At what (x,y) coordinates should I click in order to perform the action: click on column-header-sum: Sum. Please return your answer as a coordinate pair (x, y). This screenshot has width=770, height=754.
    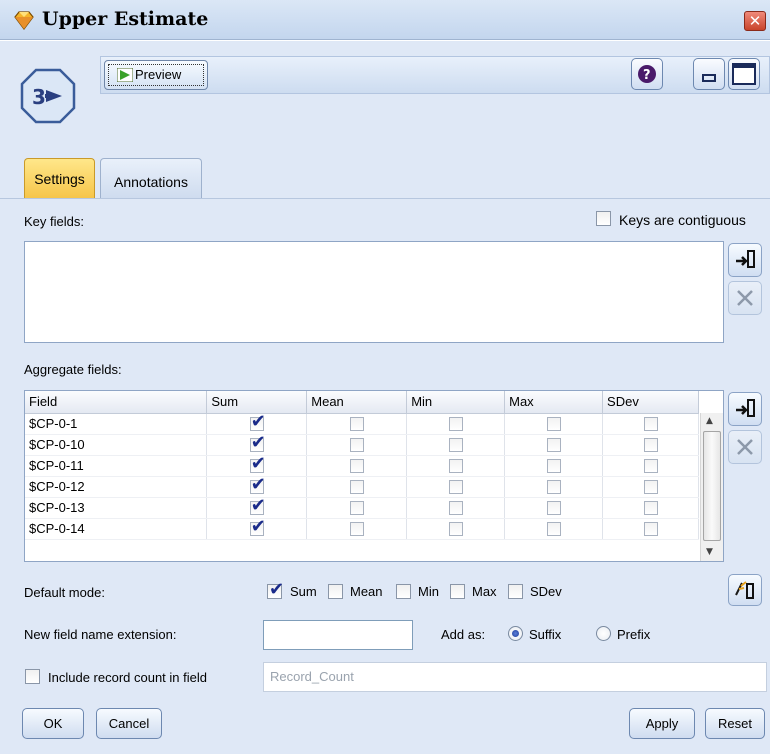
    Looking at the image, I should click on (257, 402).